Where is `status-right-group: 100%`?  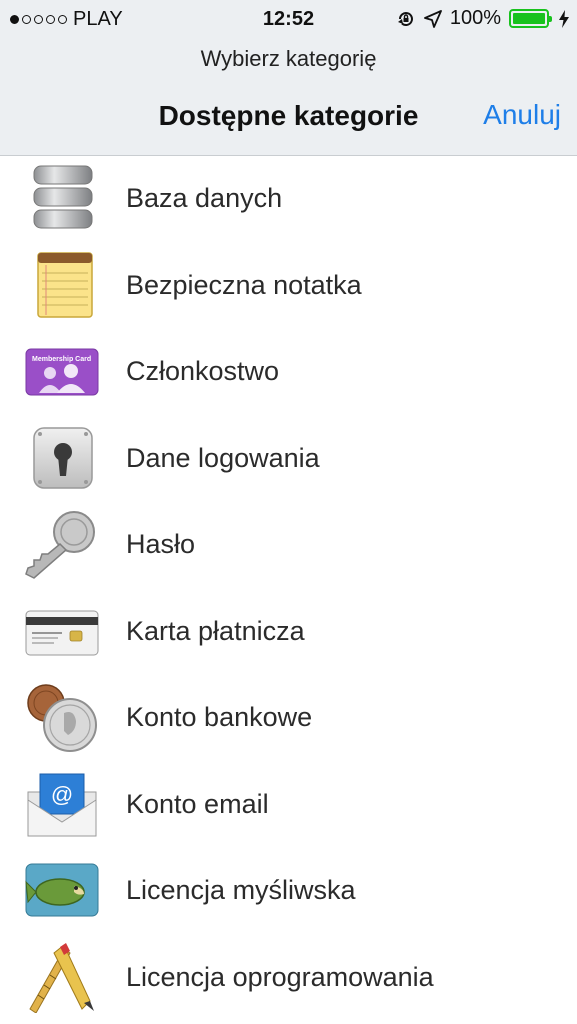
status-right-group: 100% is located at coordinates (482, 18).